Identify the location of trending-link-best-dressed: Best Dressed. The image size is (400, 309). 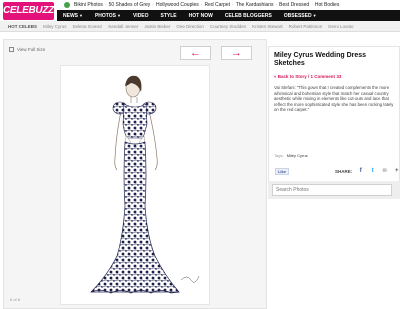
(294, 5).